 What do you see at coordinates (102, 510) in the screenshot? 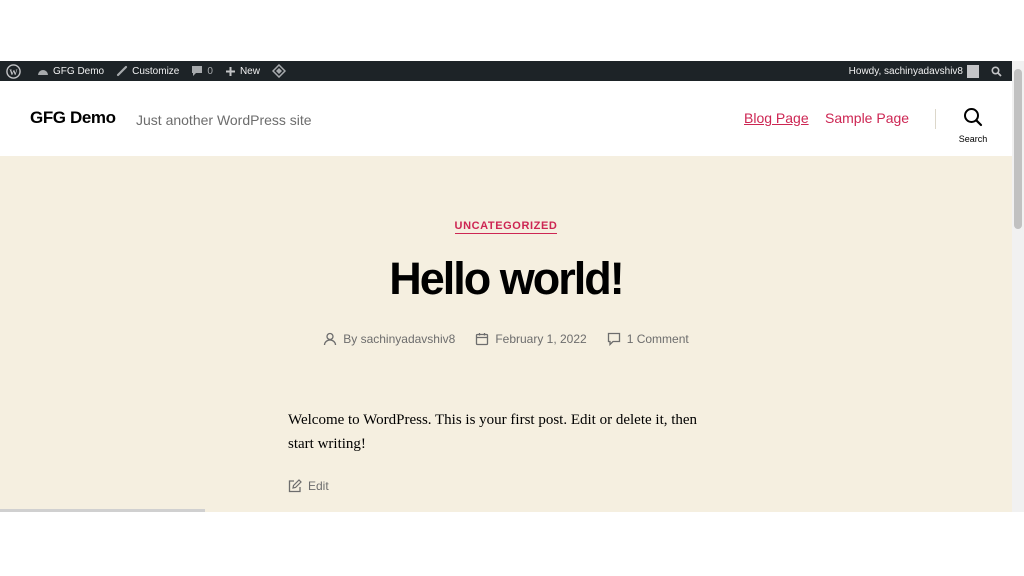
I see `horizontal-scrollbar` at bounding box center [102, 510].